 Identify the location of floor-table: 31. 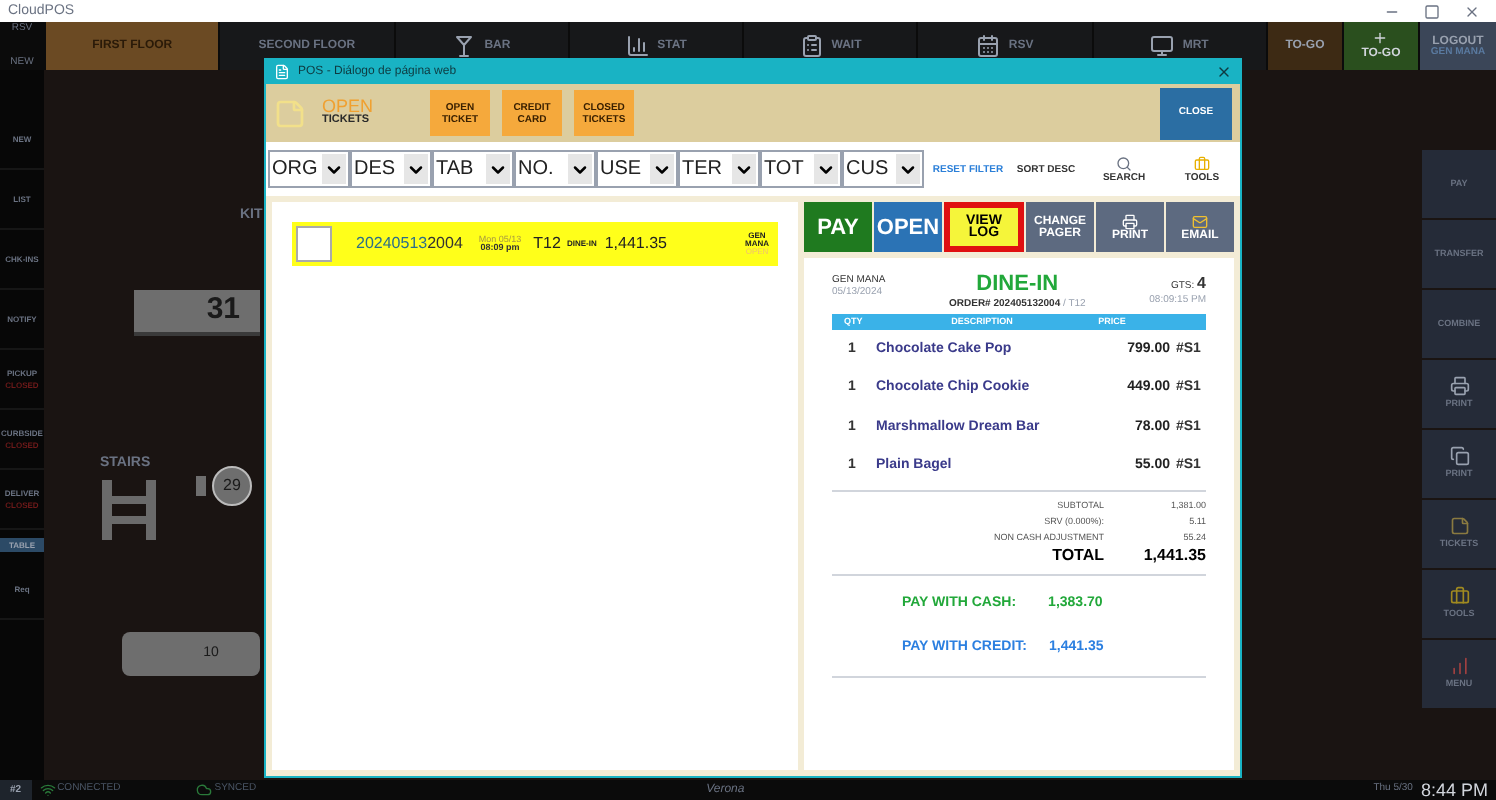
(197, 313).